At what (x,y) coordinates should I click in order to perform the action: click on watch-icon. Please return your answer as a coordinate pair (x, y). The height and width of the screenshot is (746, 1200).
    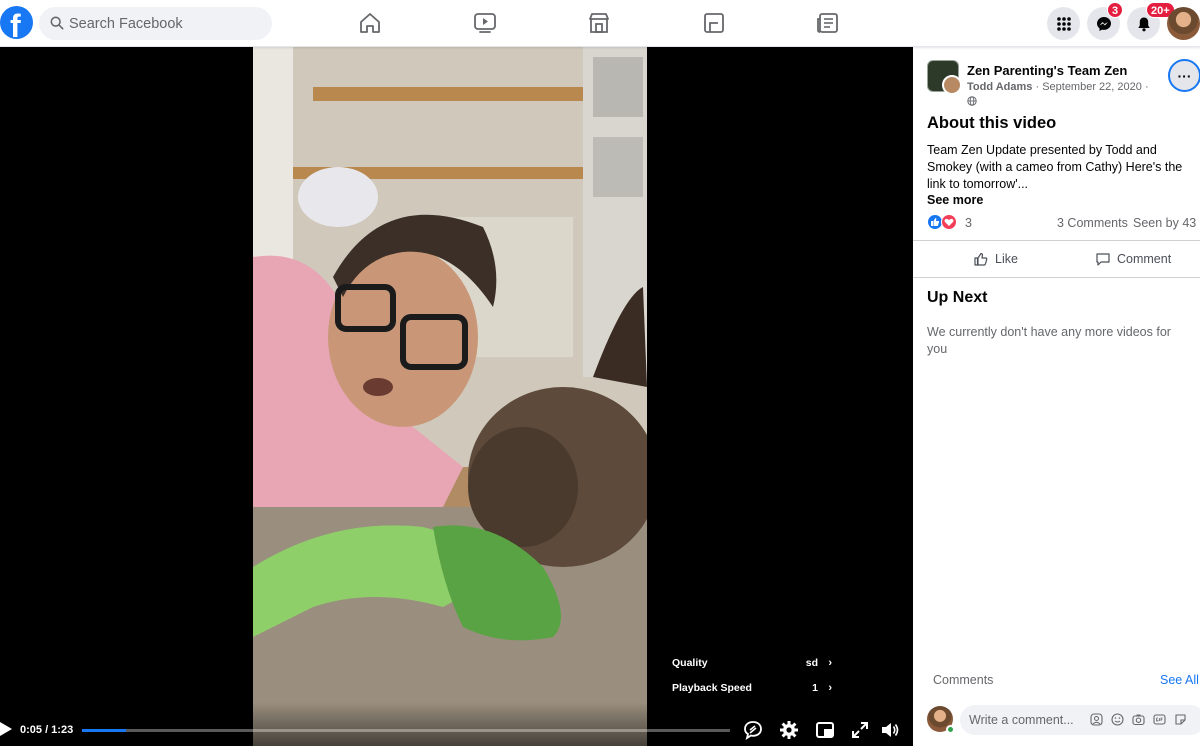
    Looking at the image, I should click on (485, 23).